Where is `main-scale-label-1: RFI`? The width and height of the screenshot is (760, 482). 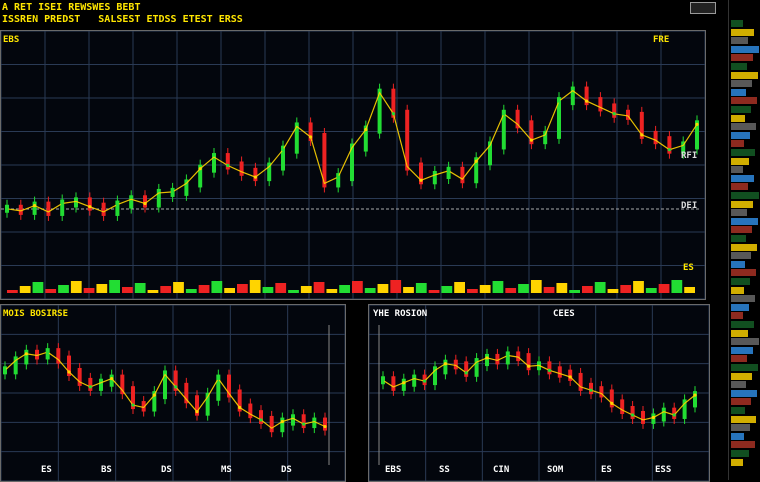
main-scale-label-1: RFI is located at coordinates (689, 156).